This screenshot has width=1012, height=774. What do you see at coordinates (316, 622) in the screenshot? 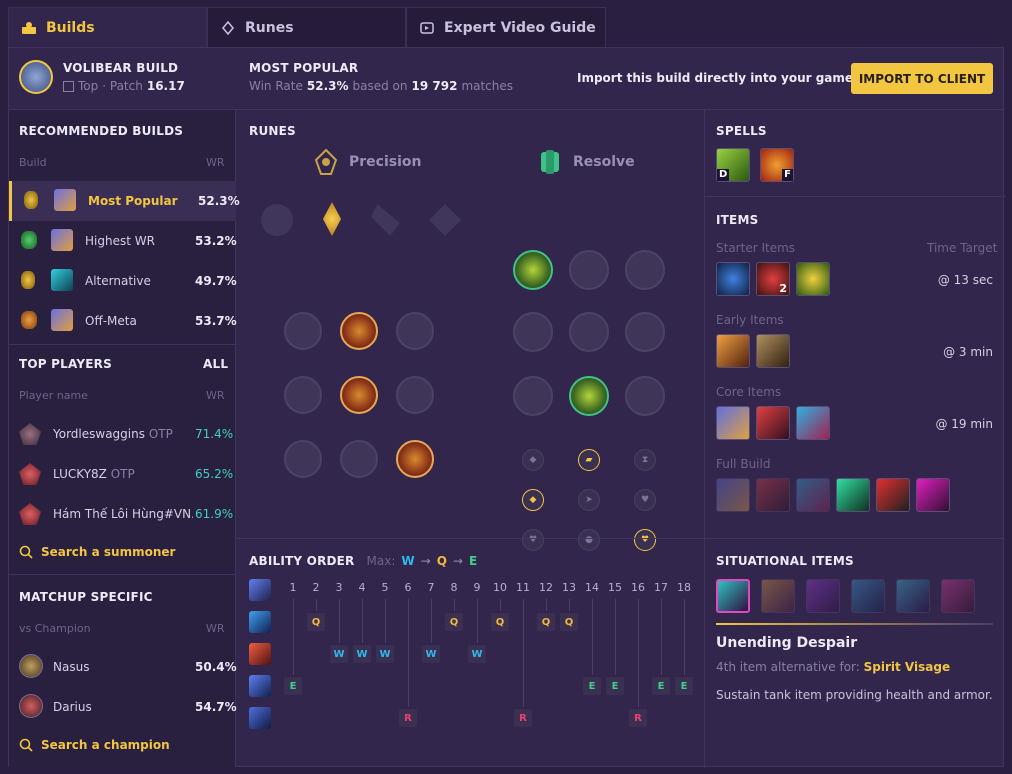
I see `ability-level-2-q: Q` at bounding box center [316, 622].